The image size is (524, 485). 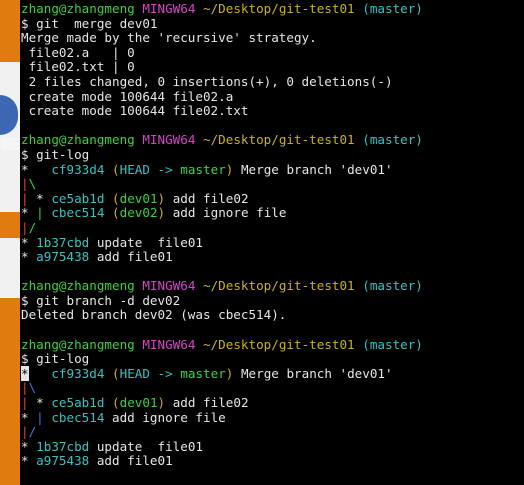 What do you see at coordinates (222, 24) in the screenshot?
I see `command-line-merge: $ git merge dev01` at bounding box center [222, 24].